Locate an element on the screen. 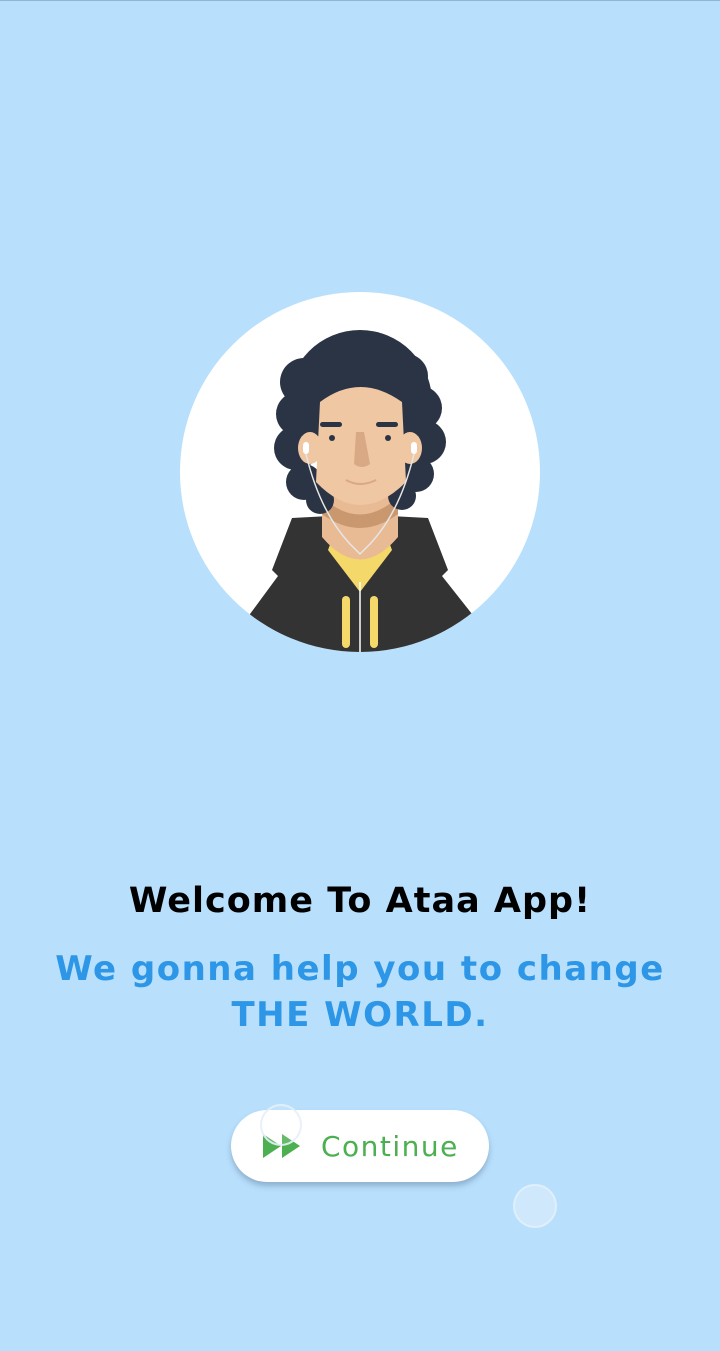 The width and height of the screenshot is (720, 1351). avatar-illustration is located at coordinates (360, 472).